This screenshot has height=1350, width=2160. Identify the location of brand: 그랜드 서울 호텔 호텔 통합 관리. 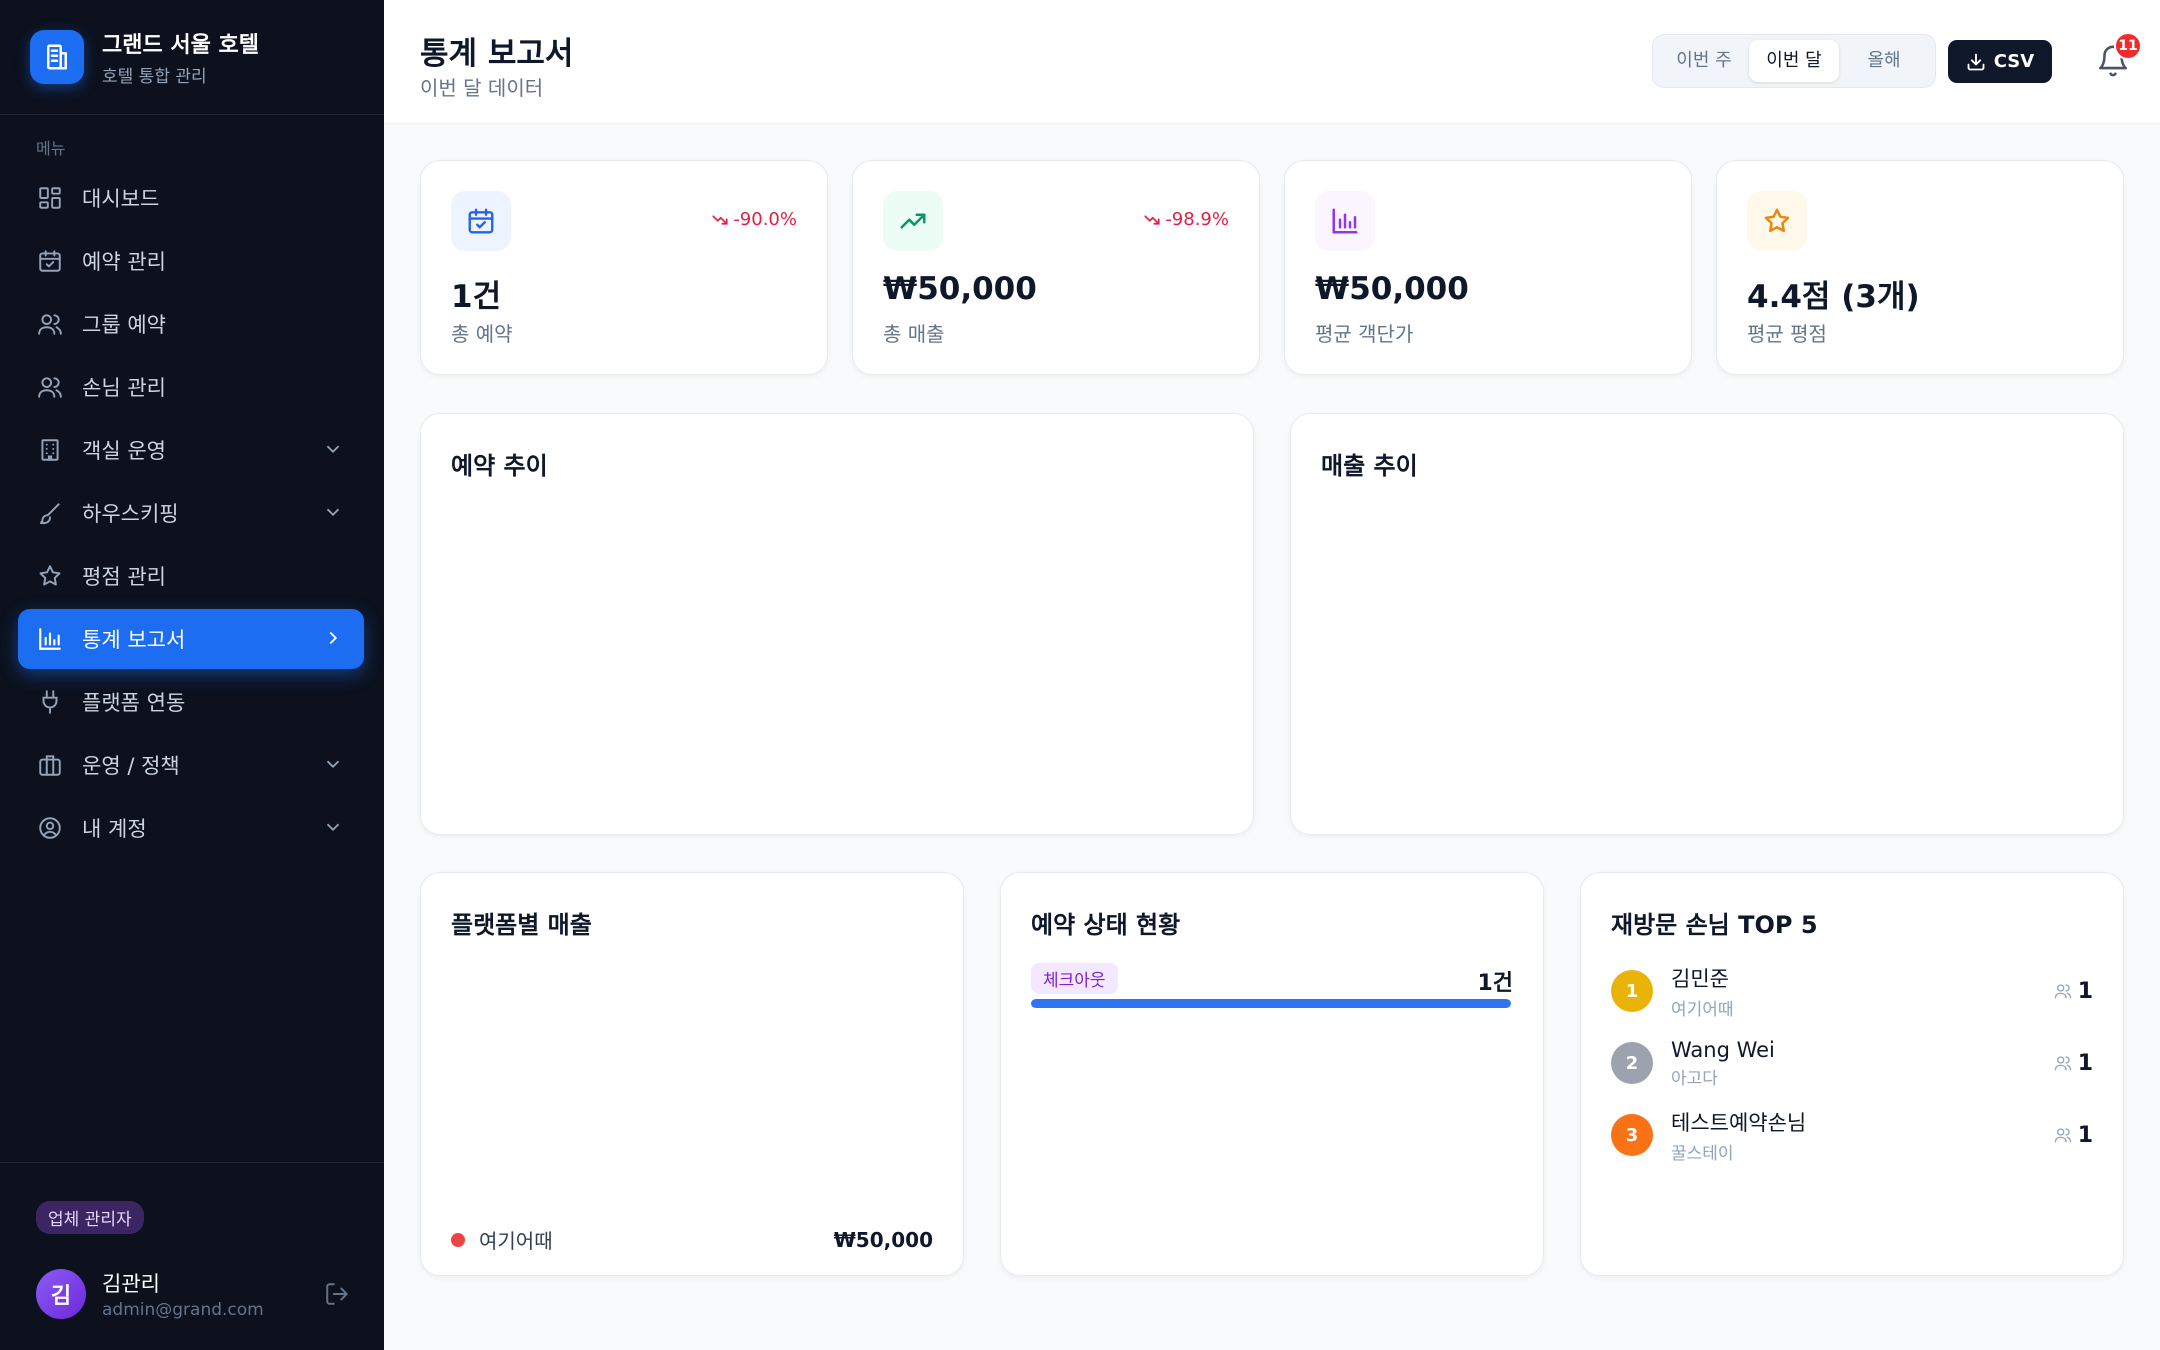
(192, 57).